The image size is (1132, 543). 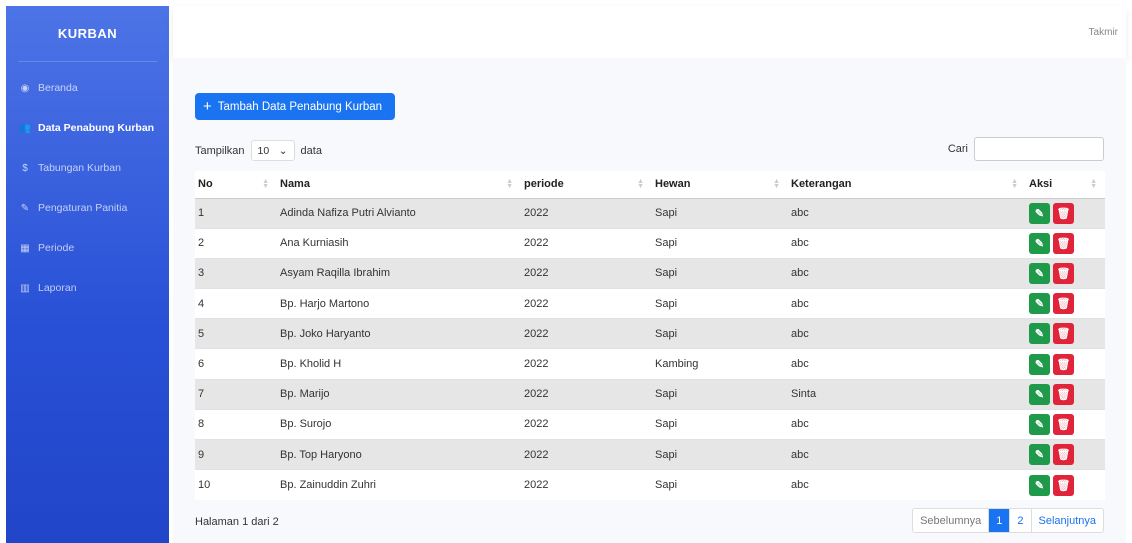 What do you see at coordinates (1039, 149) in the screenshot?
I see `search-input` at bounding box center [1039, 149].